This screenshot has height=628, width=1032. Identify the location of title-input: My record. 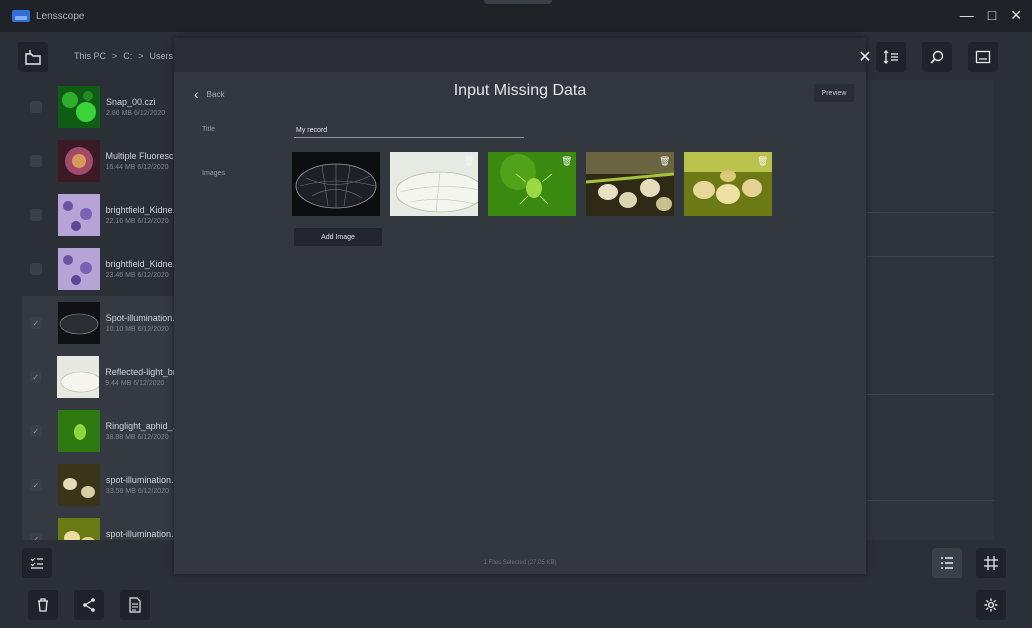
(409, 131).